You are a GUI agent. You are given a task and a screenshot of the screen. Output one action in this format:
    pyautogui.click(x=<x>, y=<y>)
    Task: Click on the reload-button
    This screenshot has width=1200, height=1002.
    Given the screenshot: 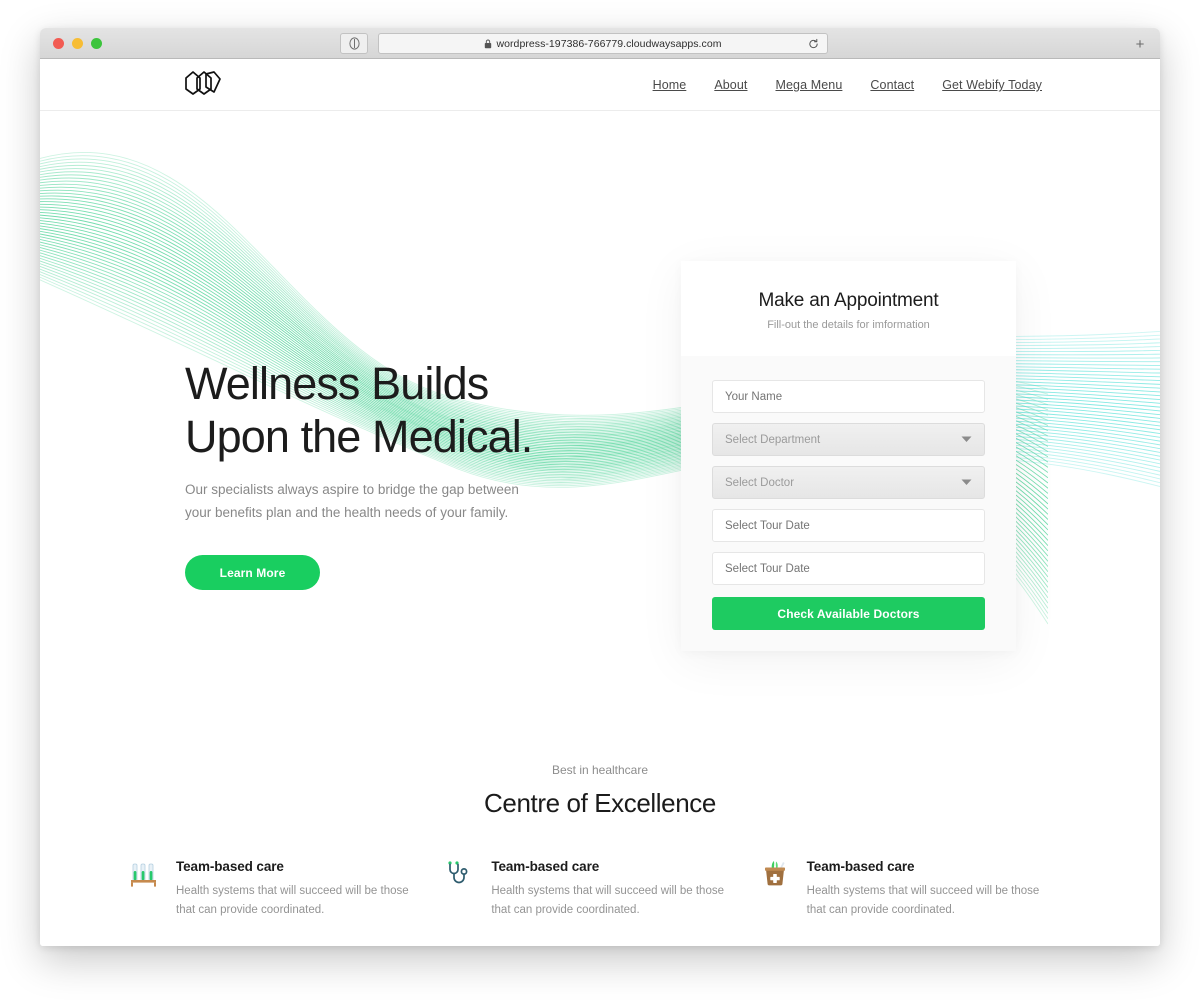 What is the action you would take?
    pyautogui.click(x=813, y=43)
    